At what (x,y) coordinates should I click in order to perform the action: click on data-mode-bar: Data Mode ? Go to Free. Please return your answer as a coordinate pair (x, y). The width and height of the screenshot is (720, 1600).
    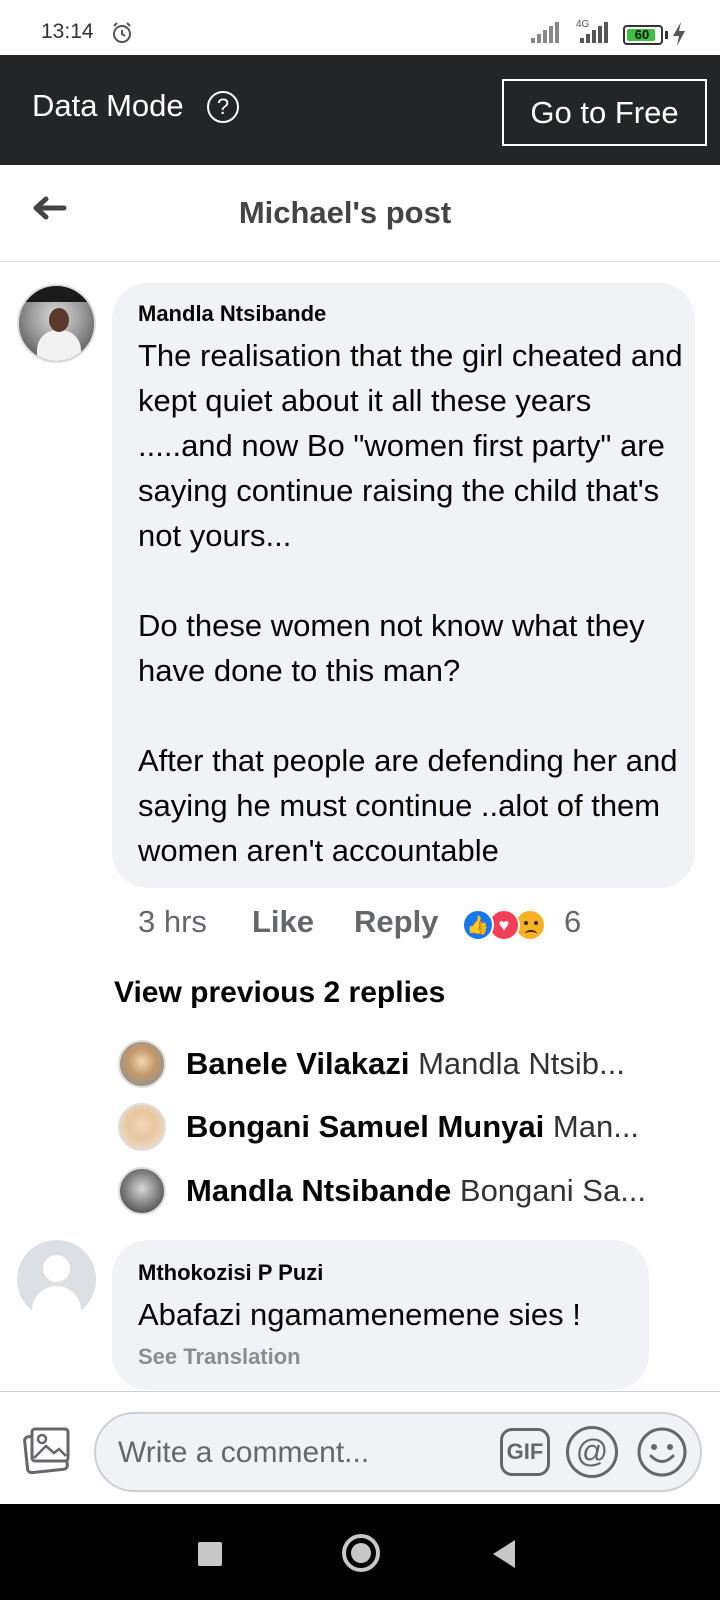
    Looking at the image, I should click on (360, 110).